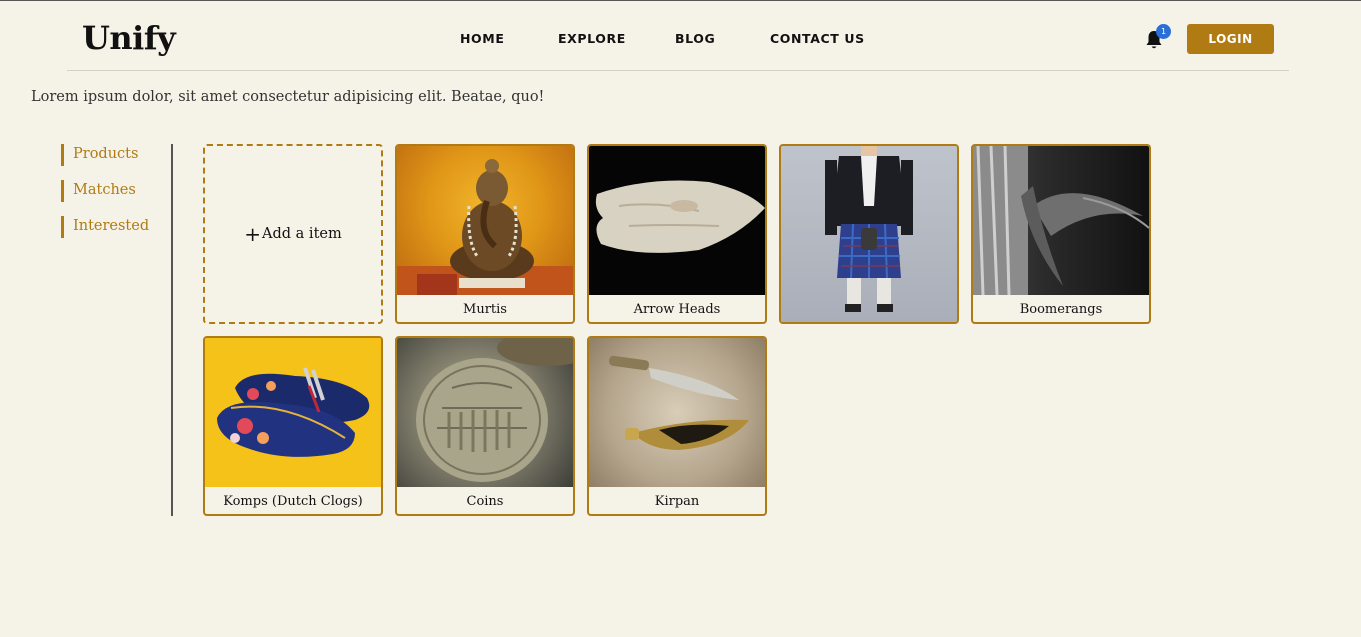 Image resolution: width=1361 pixels, height=637 pixels. What do you see at coordinates (105, 155) in the screenshot?
I see `sidebar-item-products: Products` at bounding box center [105, 155].